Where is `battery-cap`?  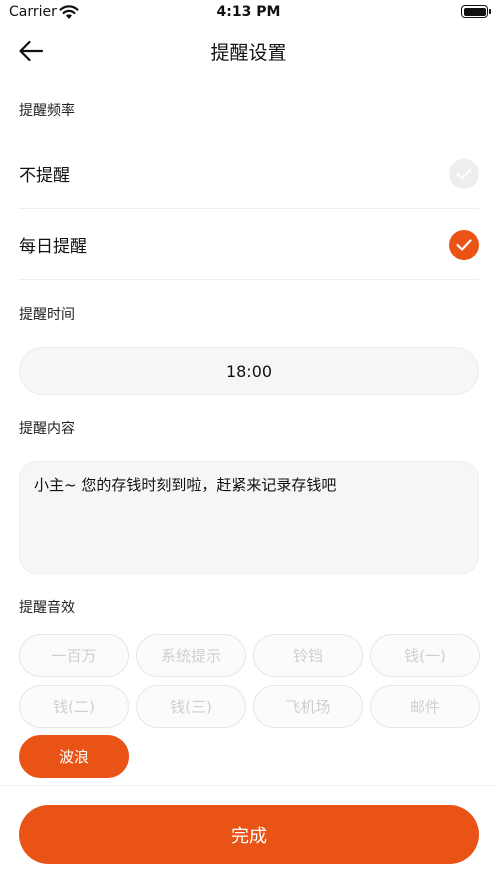
battery-cap is located at coordinates (490, 11).